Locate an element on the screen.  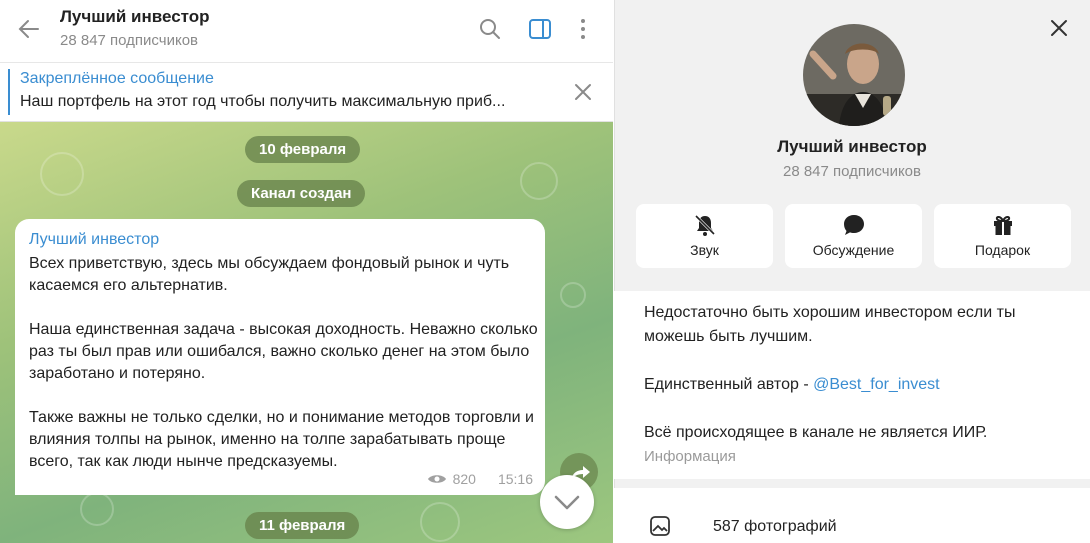
channel-avatar is located at coordinates (854, 75).